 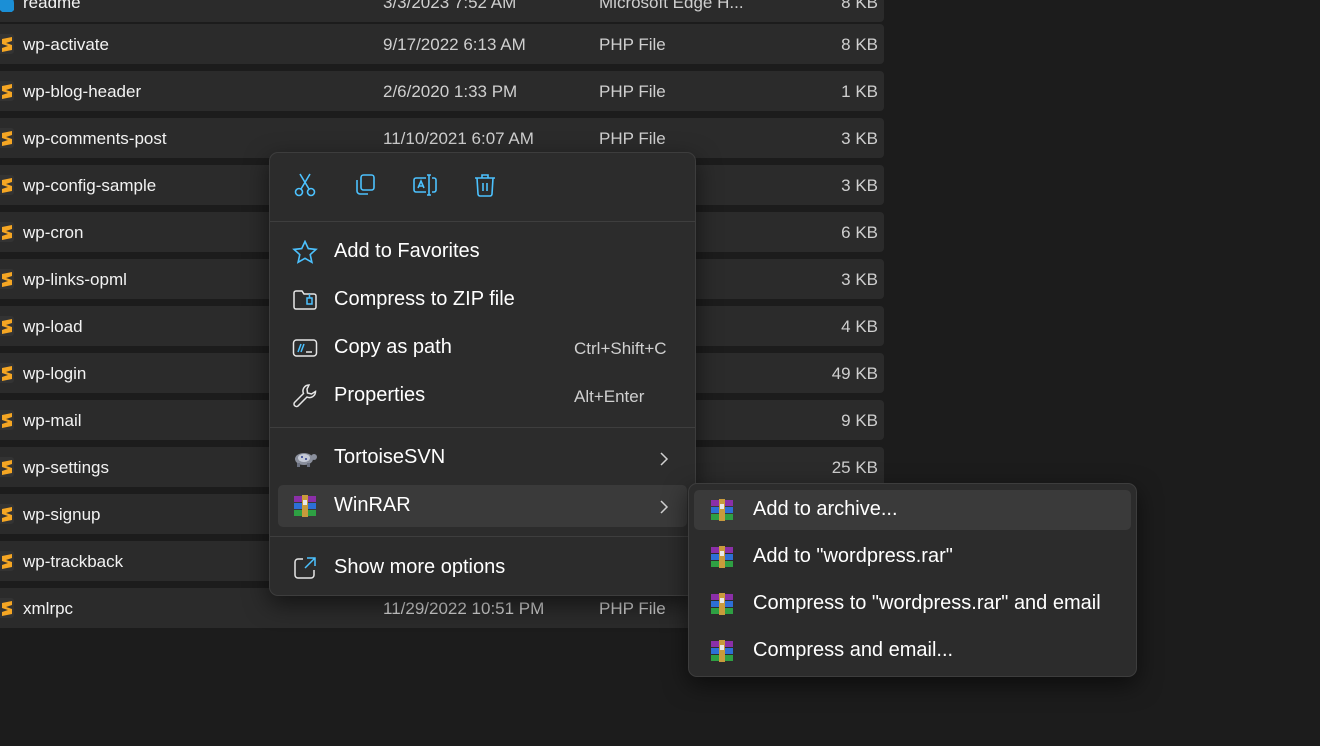 What do you see at coordinates (305, 458) in the screenshot?
I see `tortoise-icon` at bounding box center [305, 458].